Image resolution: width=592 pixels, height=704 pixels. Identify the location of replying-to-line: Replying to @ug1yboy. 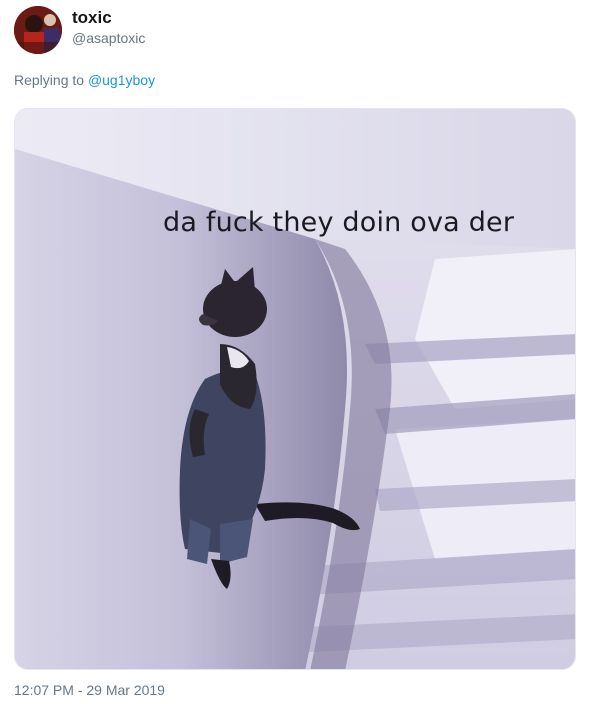
(84, 80).